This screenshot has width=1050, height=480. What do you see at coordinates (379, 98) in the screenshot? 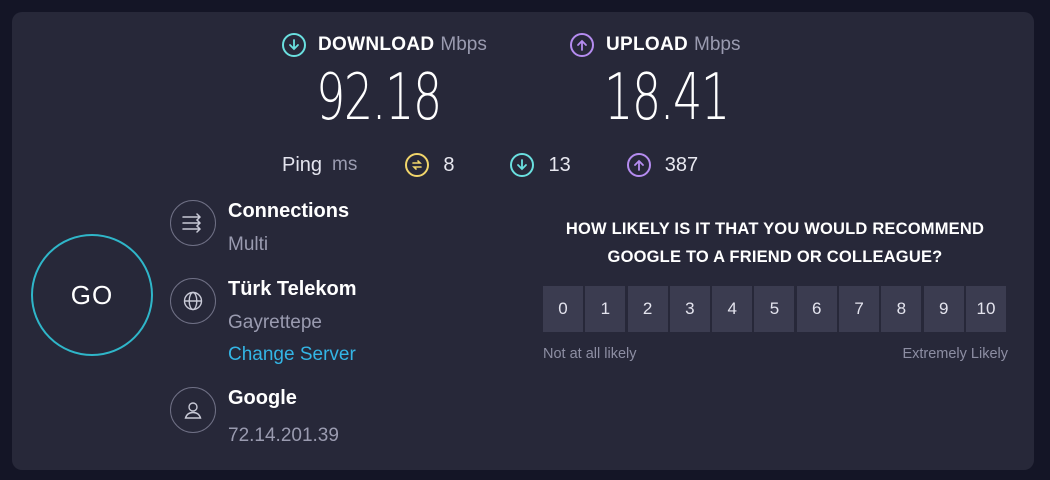
I see `download-value: 92.18` at bounding box center [379, 98].